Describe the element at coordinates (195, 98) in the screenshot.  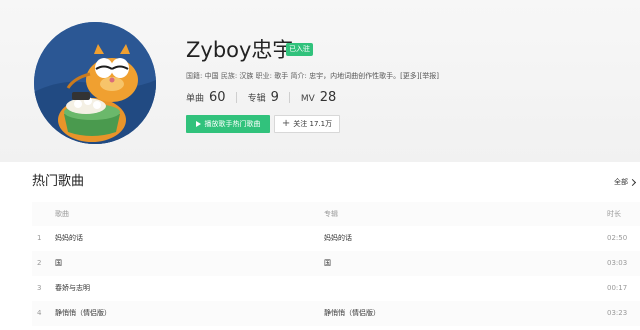
I see `stat-label: 单曲` at that location.